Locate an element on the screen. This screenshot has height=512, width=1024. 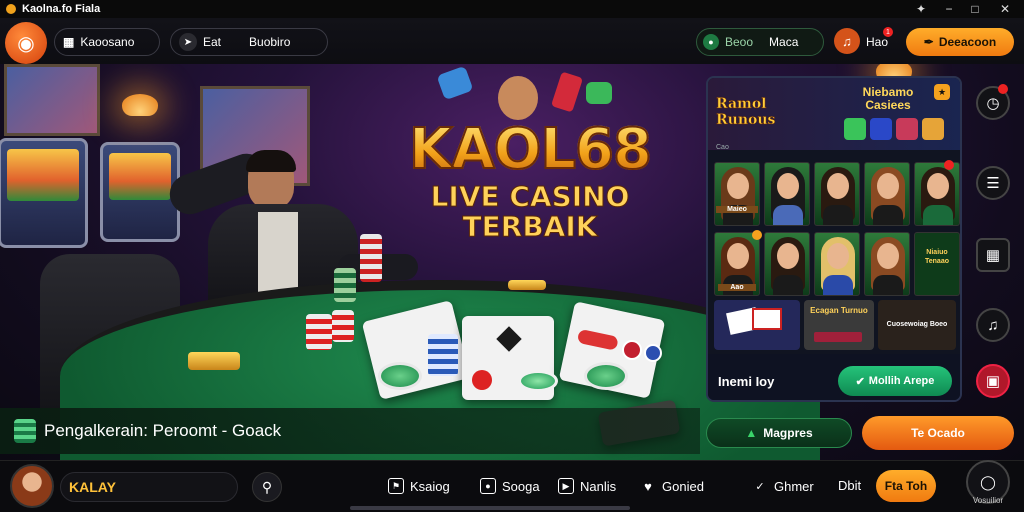
chat-bubble-icon: ☰ is located at coordinates (993, 183).